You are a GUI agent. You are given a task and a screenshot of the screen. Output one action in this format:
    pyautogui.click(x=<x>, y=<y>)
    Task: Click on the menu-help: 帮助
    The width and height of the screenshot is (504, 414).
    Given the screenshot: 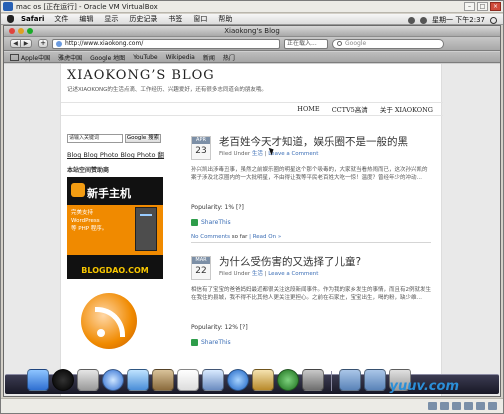 What is the action you would take?
    pyautogui.click(x=225, y=19)
    